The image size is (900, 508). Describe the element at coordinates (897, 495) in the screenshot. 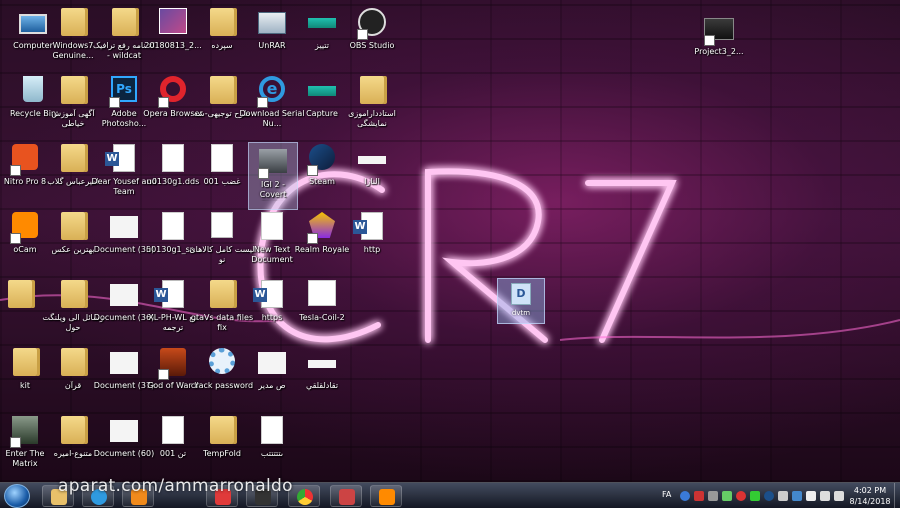

I see `show-desktop-button` at that location.